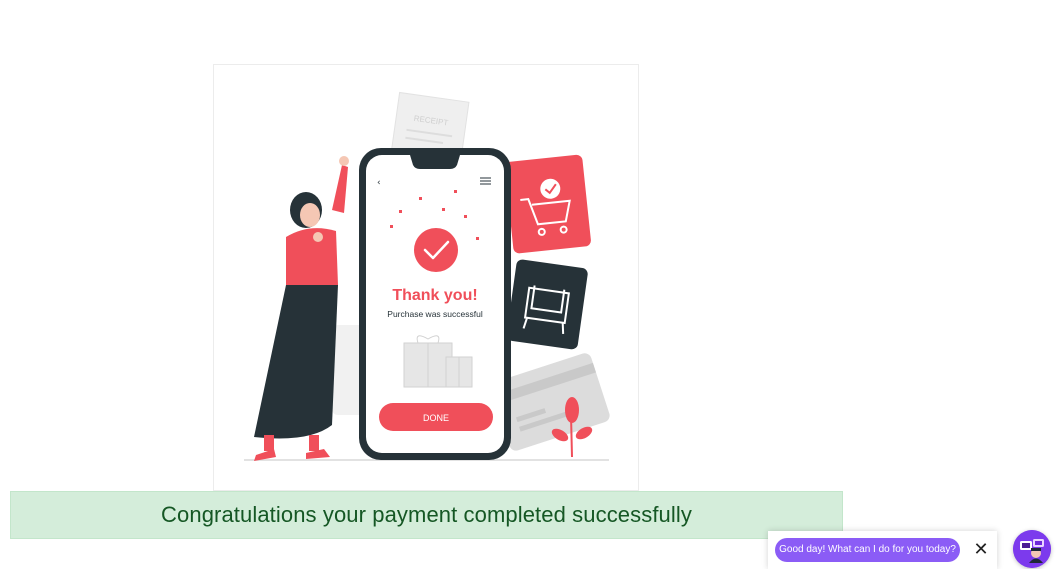  I want to click on success-check-icon, so click(436, 250).